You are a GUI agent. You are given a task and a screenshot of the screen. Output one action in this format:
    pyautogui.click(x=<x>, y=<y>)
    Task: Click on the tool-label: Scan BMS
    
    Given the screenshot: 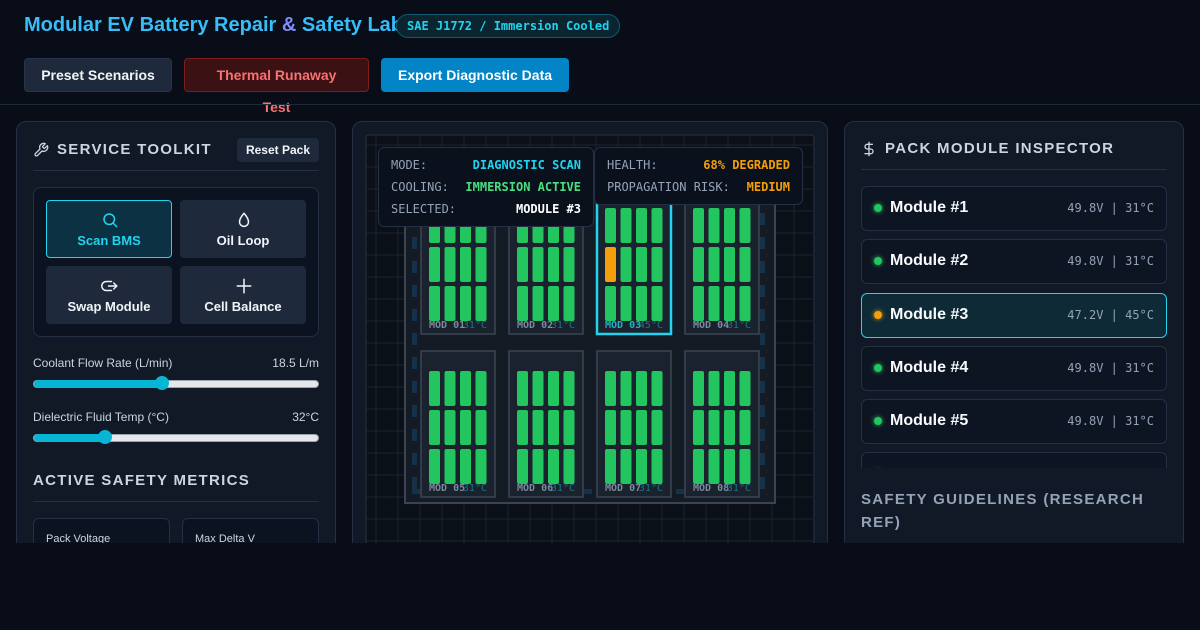 What is the action you would take?
    pyautogui.click(x=109, y=240)
    